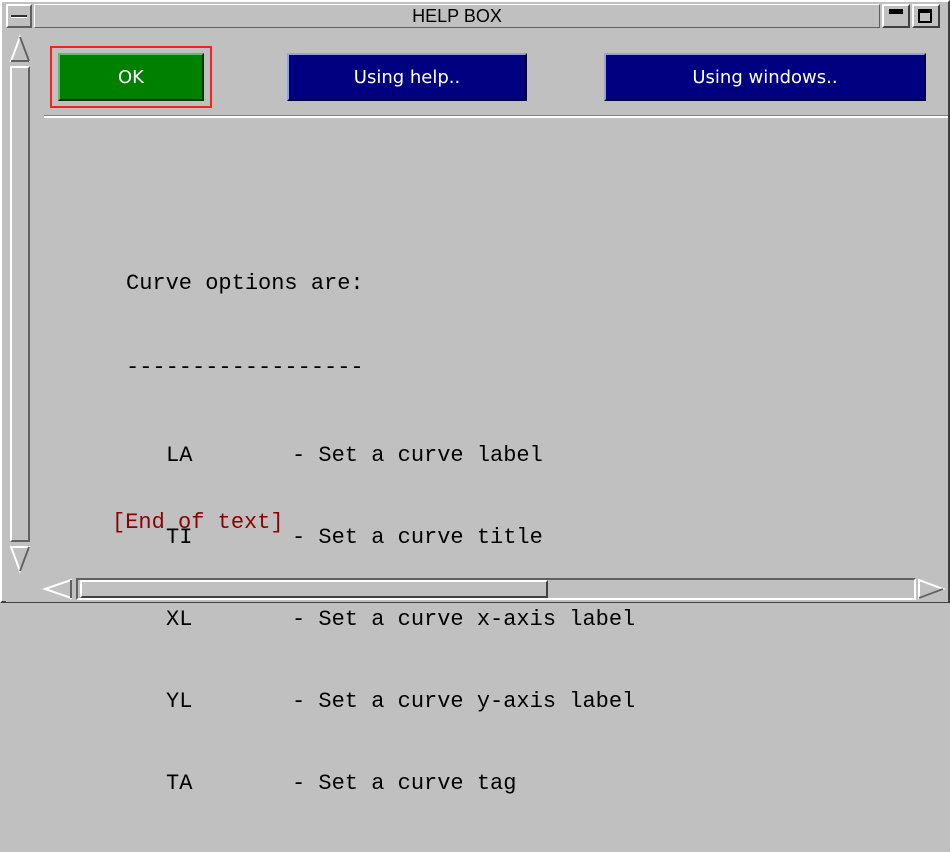 The height and width of the screenshot is (852, 950). I want to click on option-code: TA, so click(179, 783).